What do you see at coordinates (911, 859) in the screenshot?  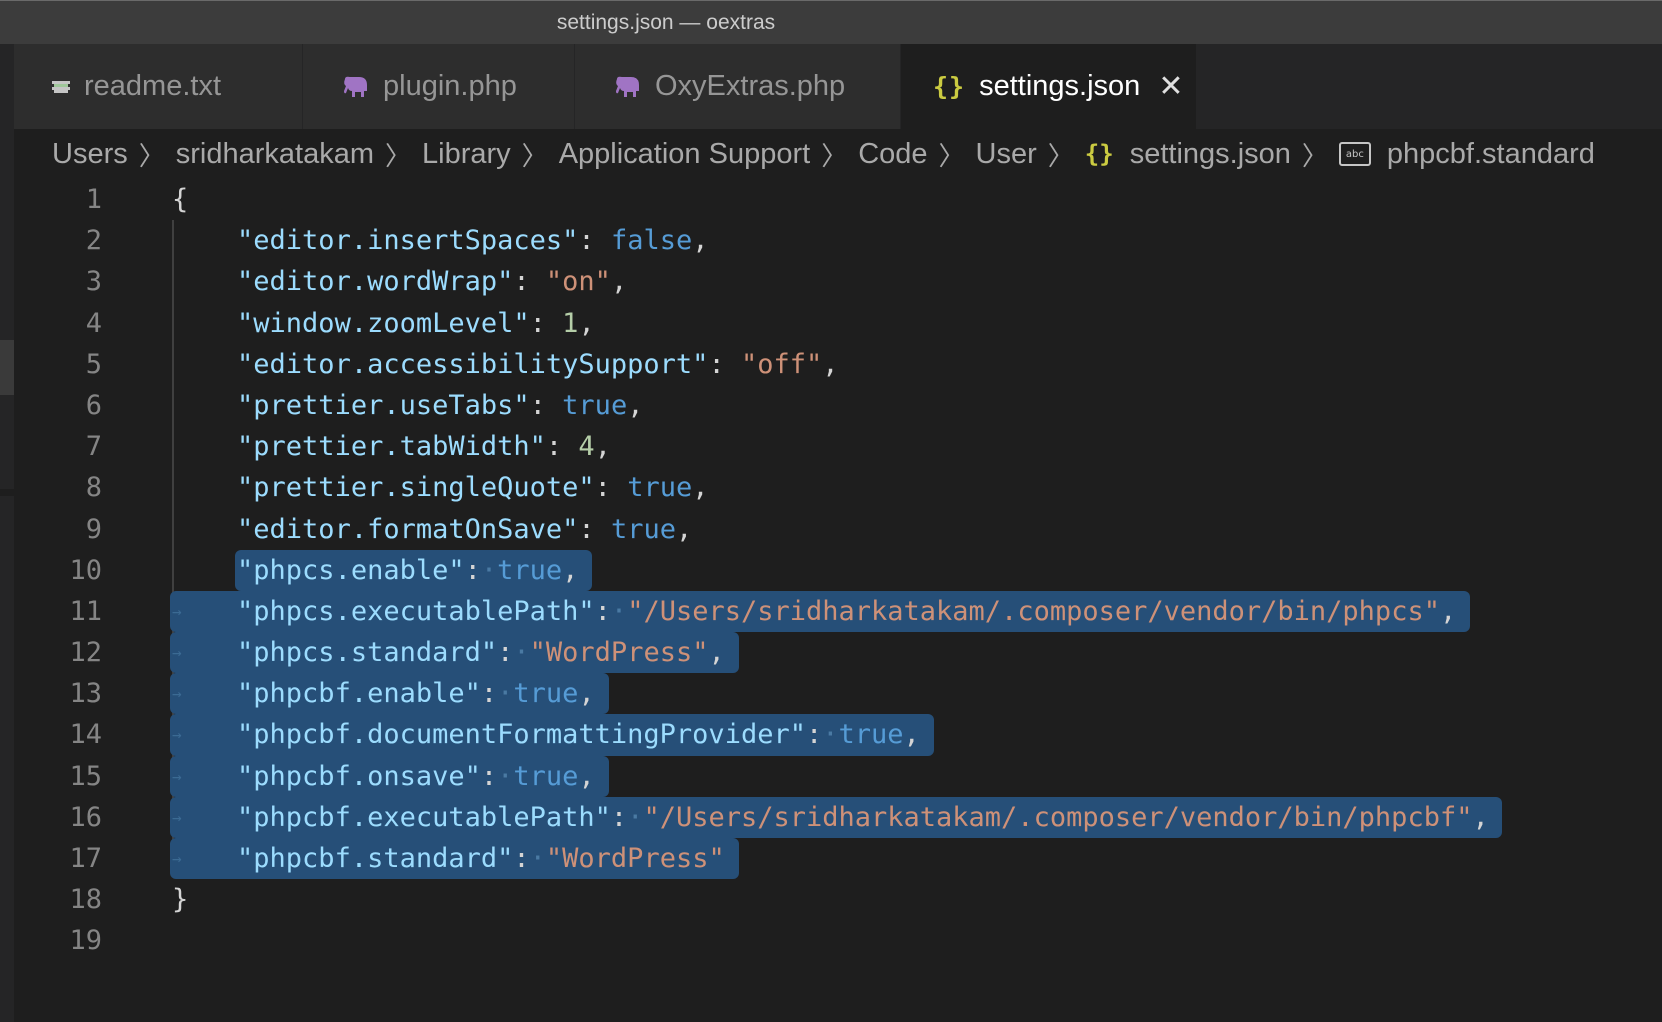 I see `code-line: → "phpcbf.standard":·"WordPress"` at bounding box center [911, 859].